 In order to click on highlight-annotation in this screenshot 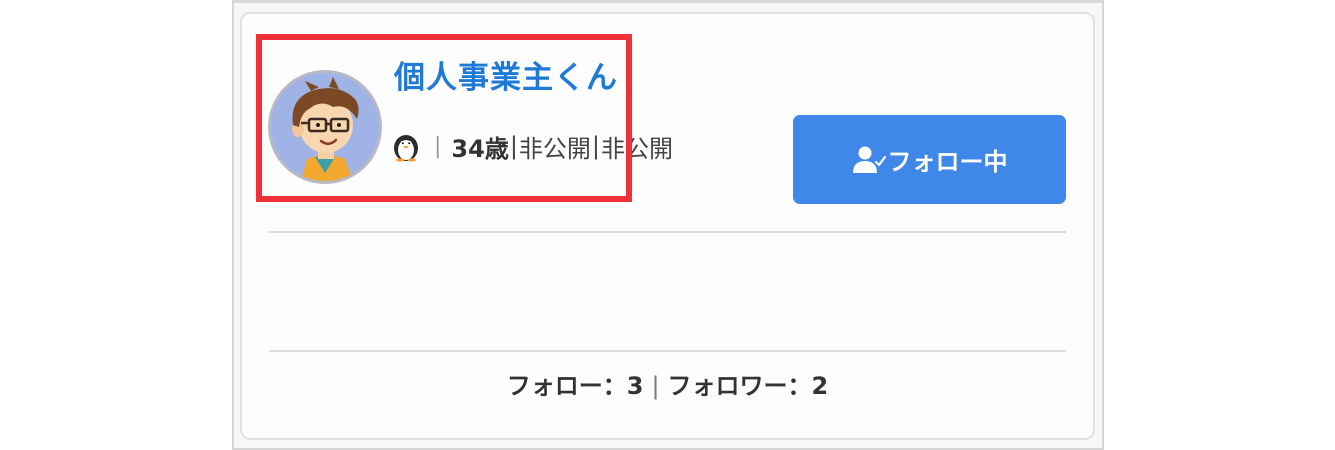, I will do `click(444, 118)`.